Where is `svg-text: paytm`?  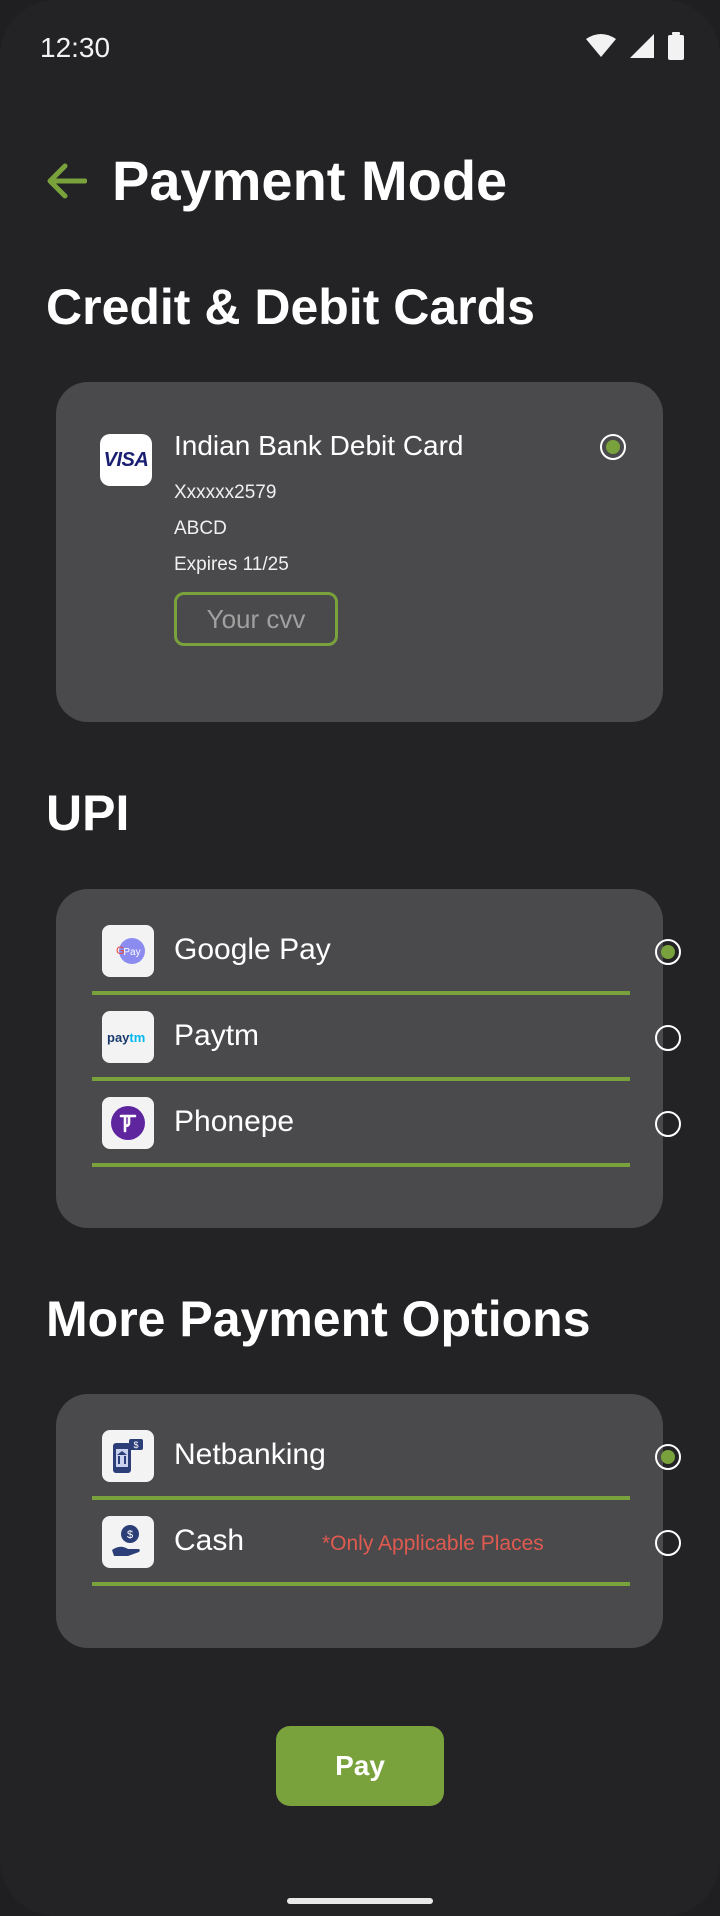
svg-text: paytm is located at coordinates (126, 1037).